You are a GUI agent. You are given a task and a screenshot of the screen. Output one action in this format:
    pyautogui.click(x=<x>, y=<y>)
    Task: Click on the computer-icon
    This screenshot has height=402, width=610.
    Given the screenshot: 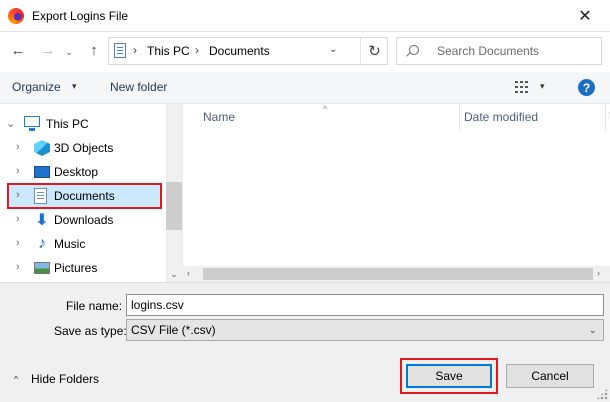 What is the action you would take?
    pyautogui.click(x=32, y=123)
    